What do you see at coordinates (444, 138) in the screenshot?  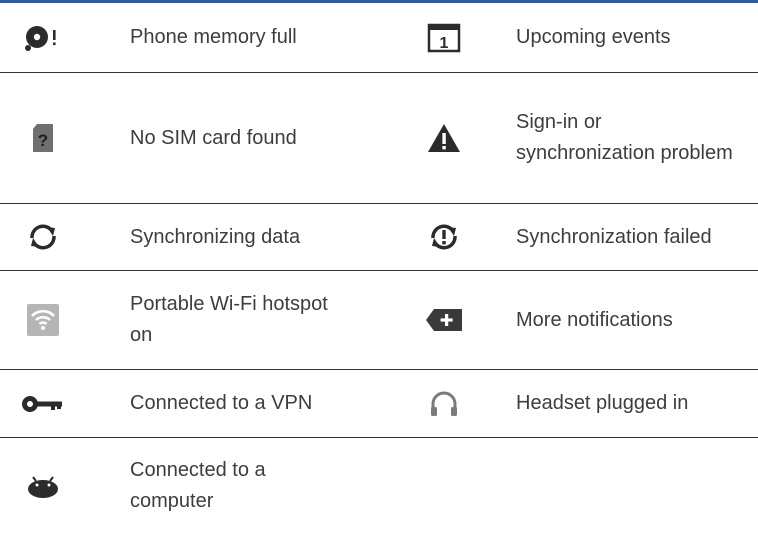 I see `warning-icon` at bounding box center [444, 138].